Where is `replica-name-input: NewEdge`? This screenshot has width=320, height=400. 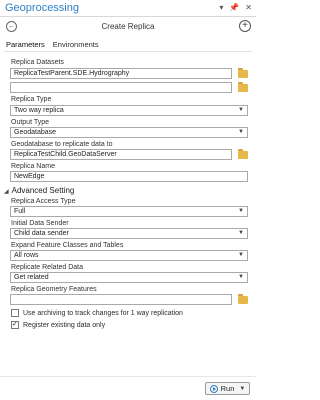 replica-name-input: NewEdge is located at coordinates (129, 176).